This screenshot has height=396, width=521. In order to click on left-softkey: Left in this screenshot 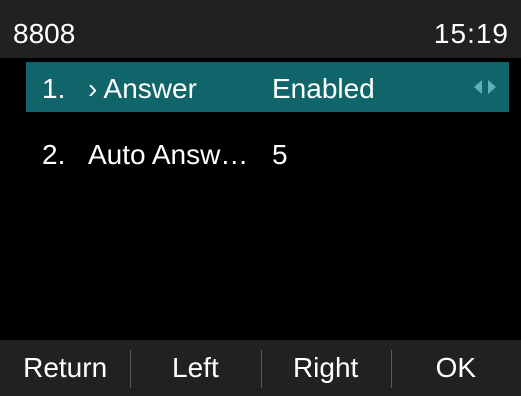, I will do `click(195, 368)`.